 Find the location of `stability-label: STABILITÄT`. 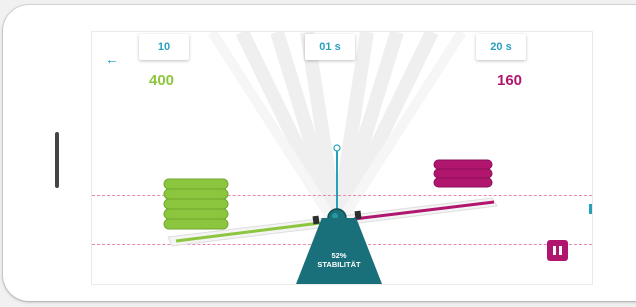

stability-label: STABILITÄT is located at coordinates (339, 264).